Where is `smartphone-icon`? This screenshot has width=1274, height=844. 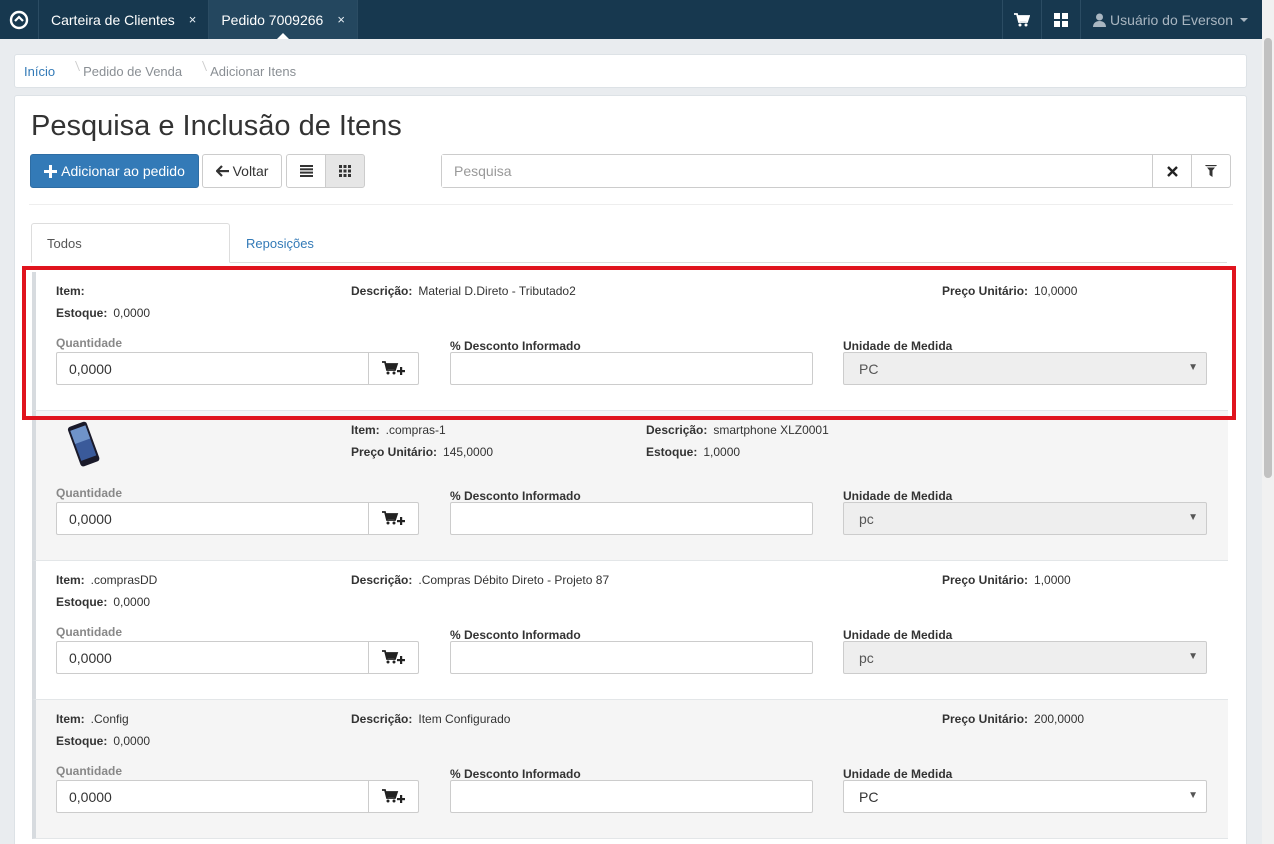
smartphone-icon is located at coordinates (83, 444).